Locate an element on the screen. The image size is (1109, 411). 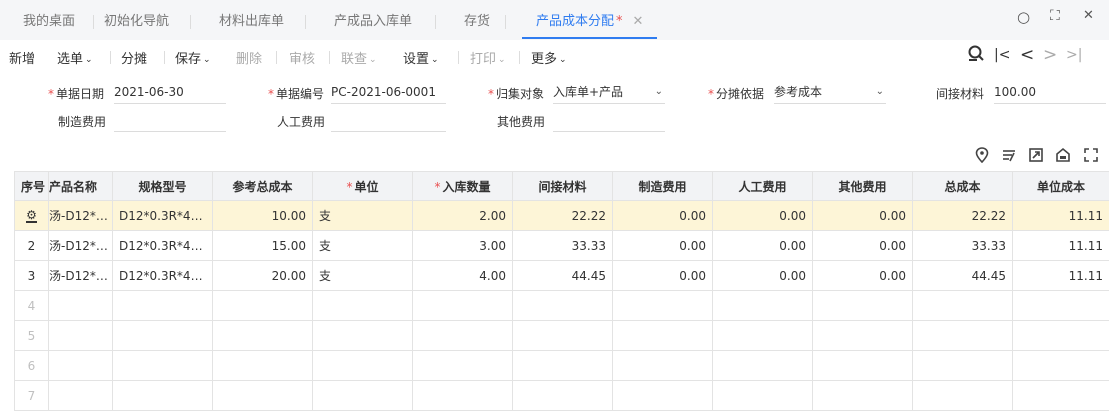
expand-icon: ⛶ is located at coordinates (1055, 16).